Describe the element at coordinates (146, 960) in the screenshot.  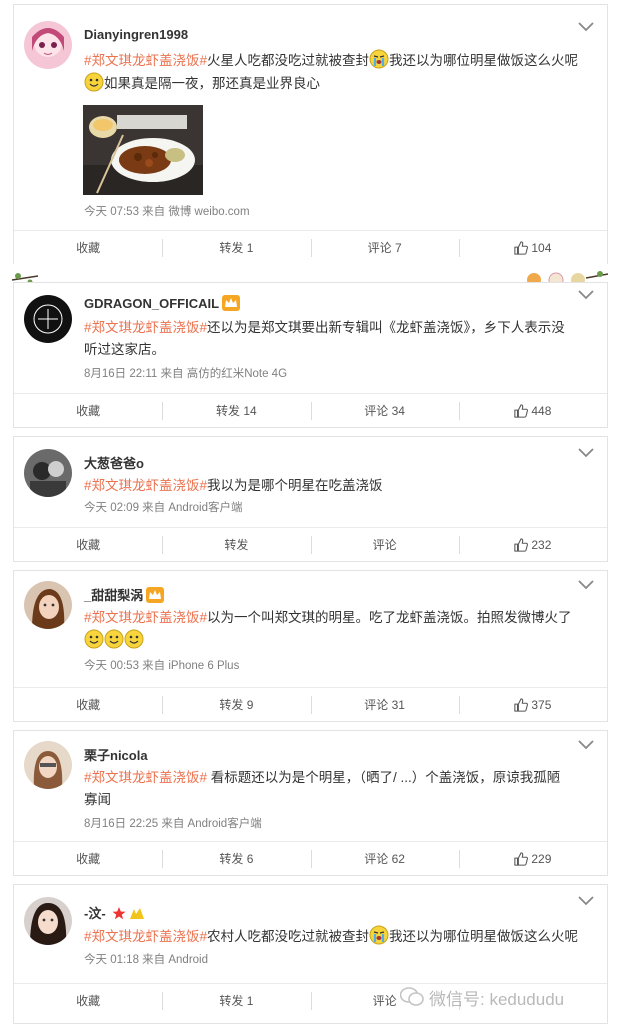
I see `post-meta: 今天 01:18 来自 Android` at that location.